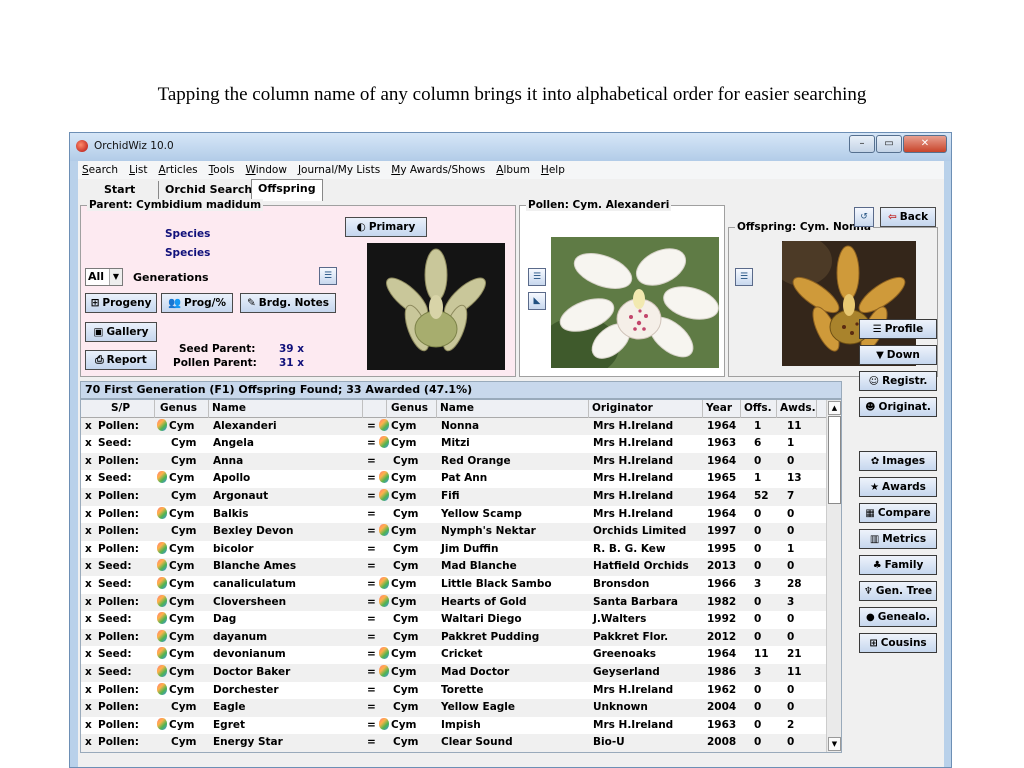 The image size is (1024, 768). I want to click on menu-awards-shows: My Awards/Shows, so click(438, 170).